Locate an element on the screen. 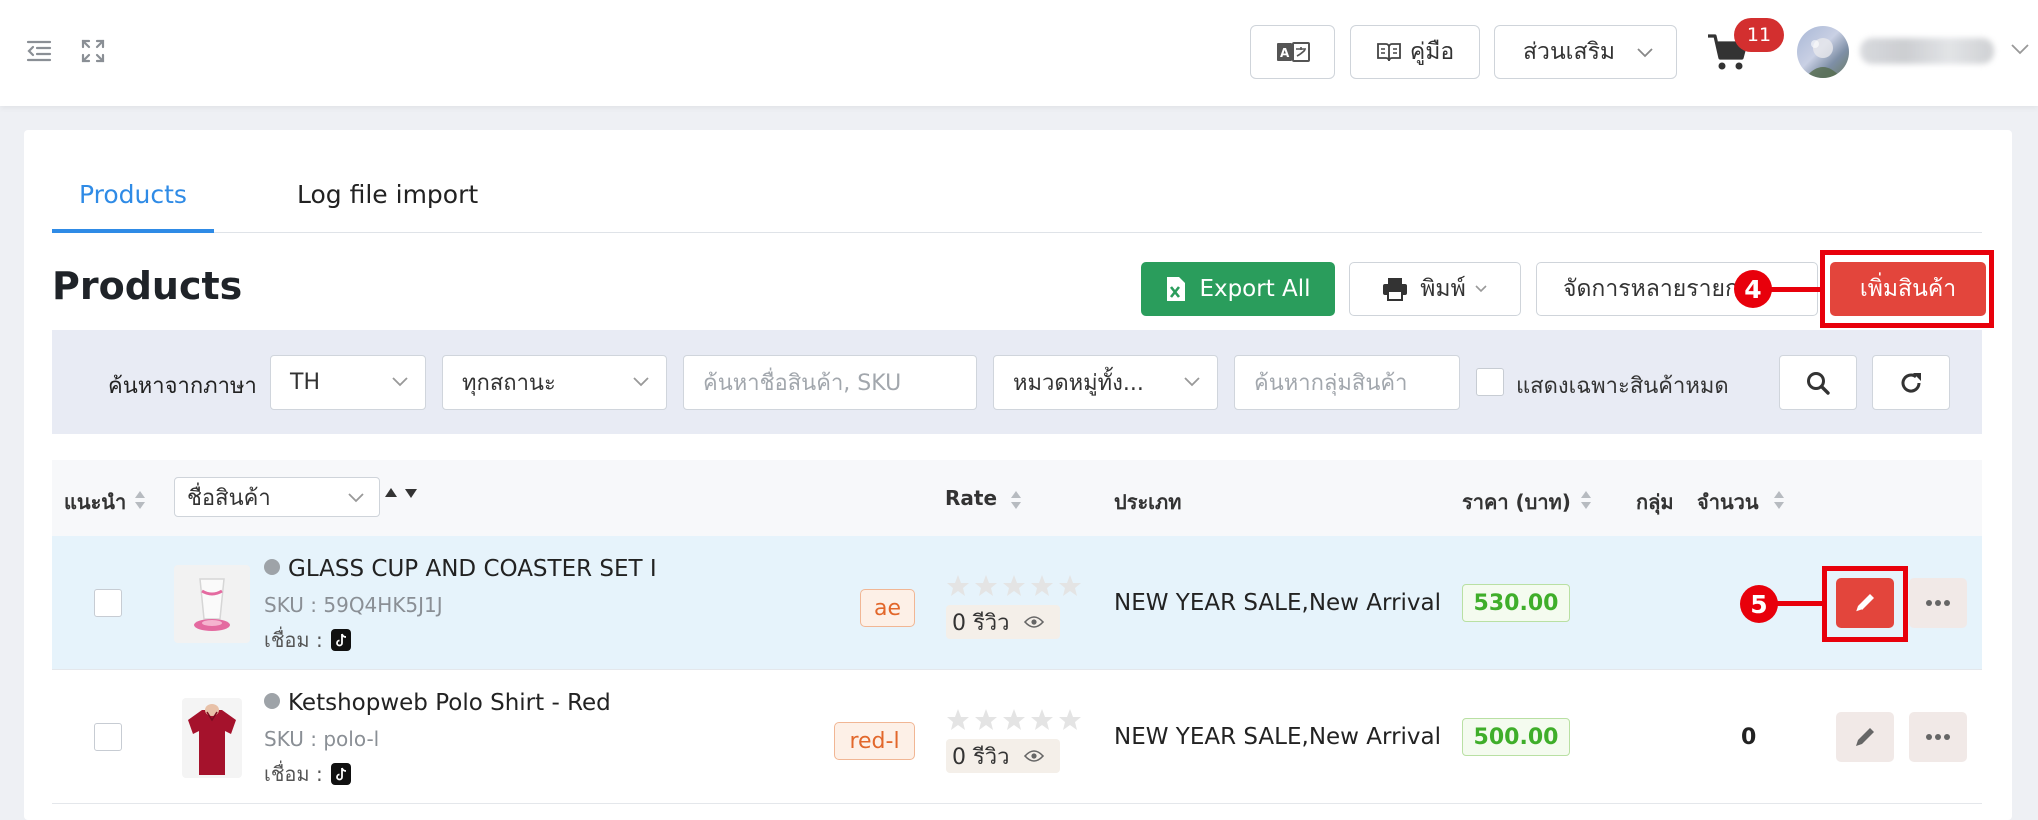 This screenshot has width=2038, height=820. svg-text: A is located at coordinates (1285, 53).